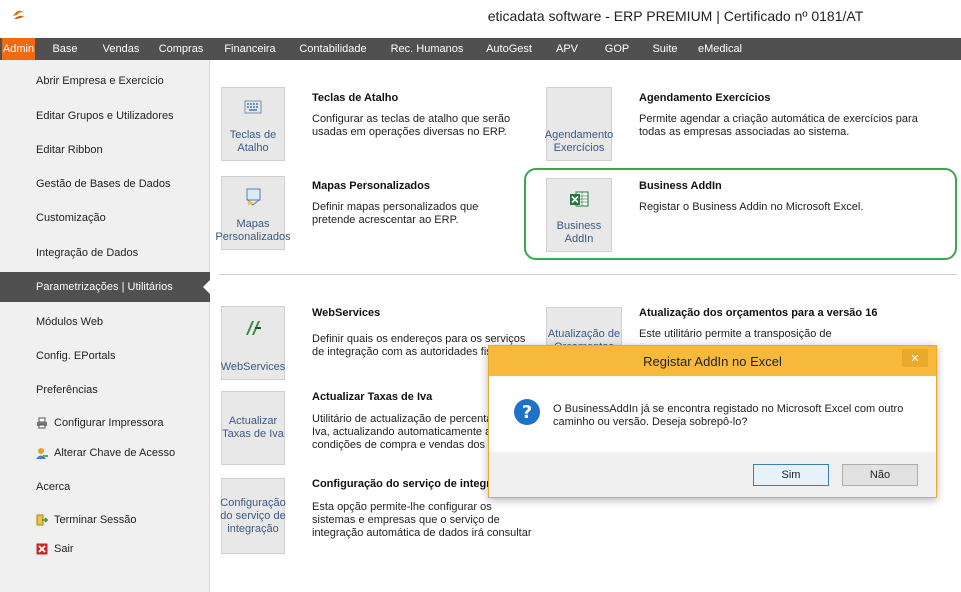 The width and height of the screenshot is (961, 592). I want to click on tab-financeira: Financeira, so click(250, 49).